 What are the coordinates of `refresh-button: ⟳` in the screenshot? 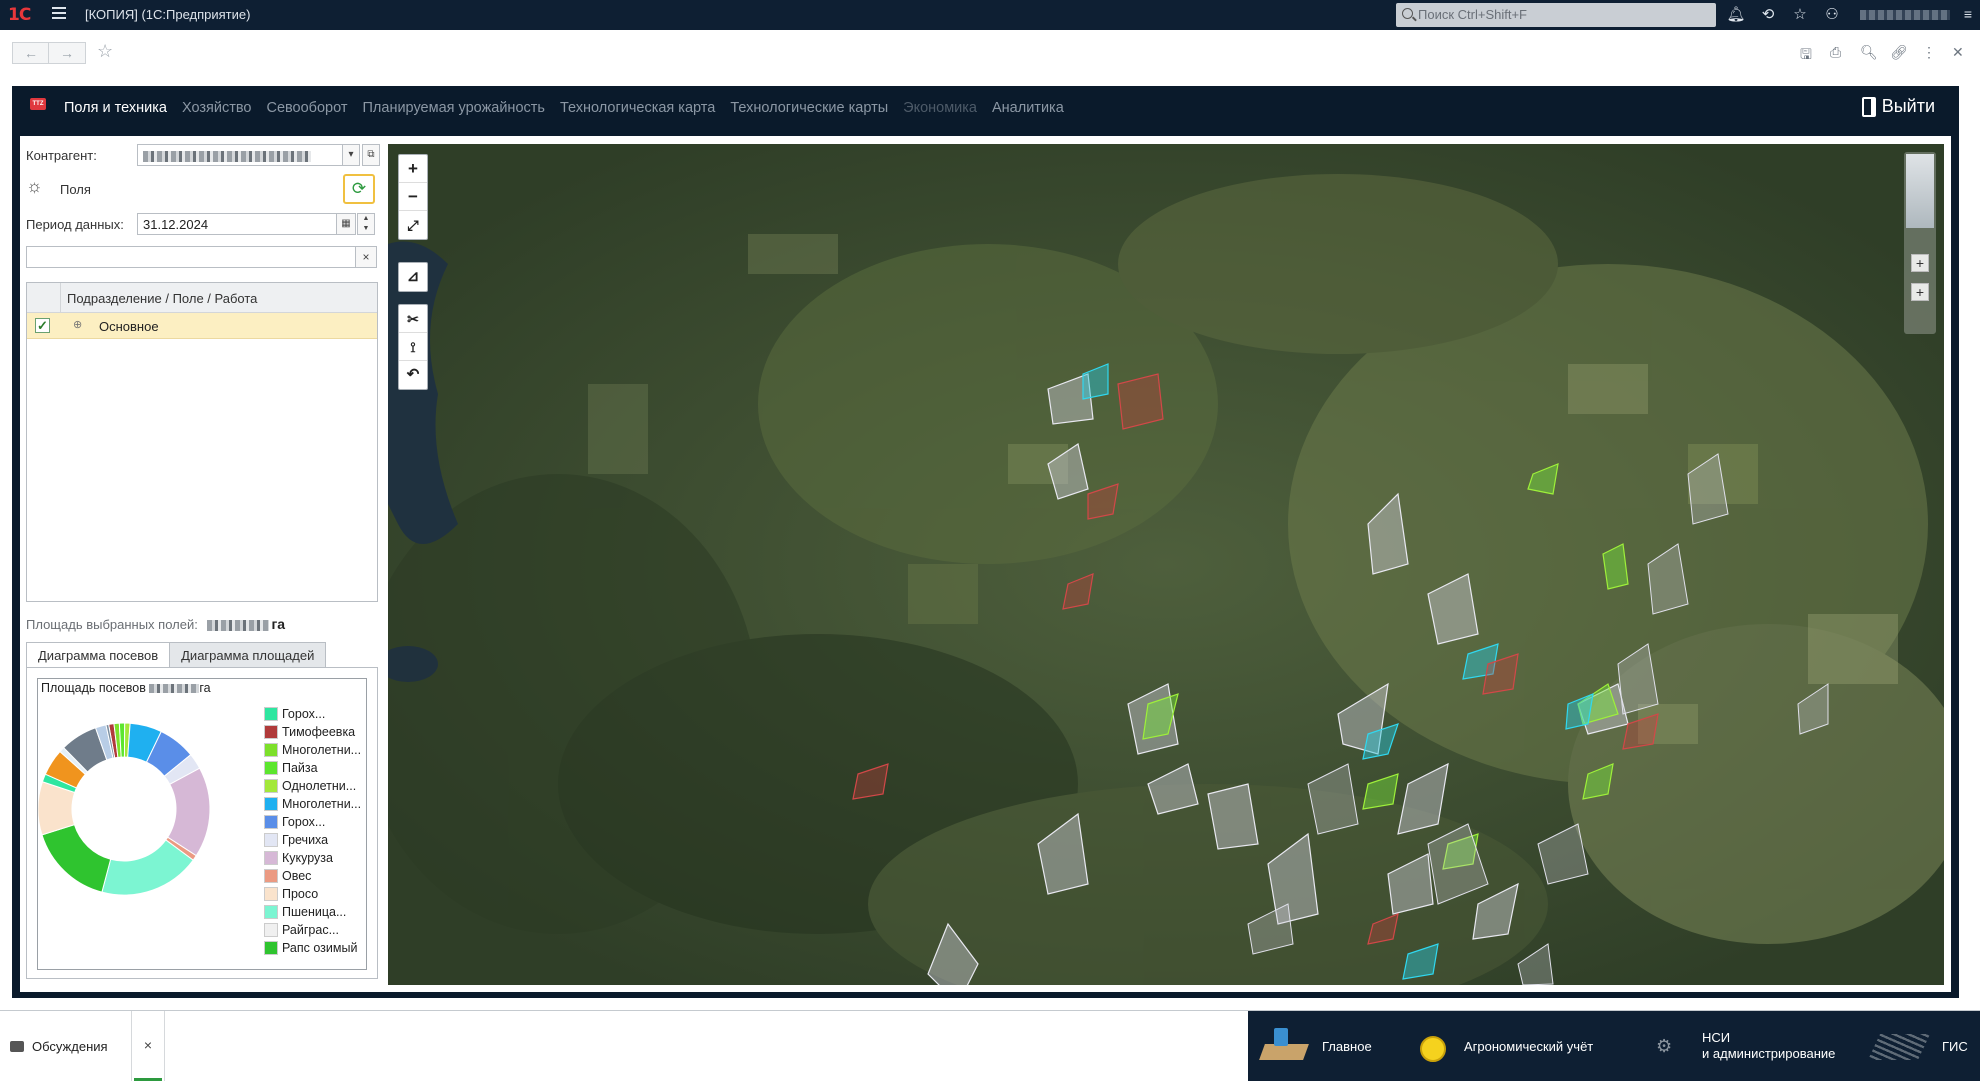 It's located at (359, 189).